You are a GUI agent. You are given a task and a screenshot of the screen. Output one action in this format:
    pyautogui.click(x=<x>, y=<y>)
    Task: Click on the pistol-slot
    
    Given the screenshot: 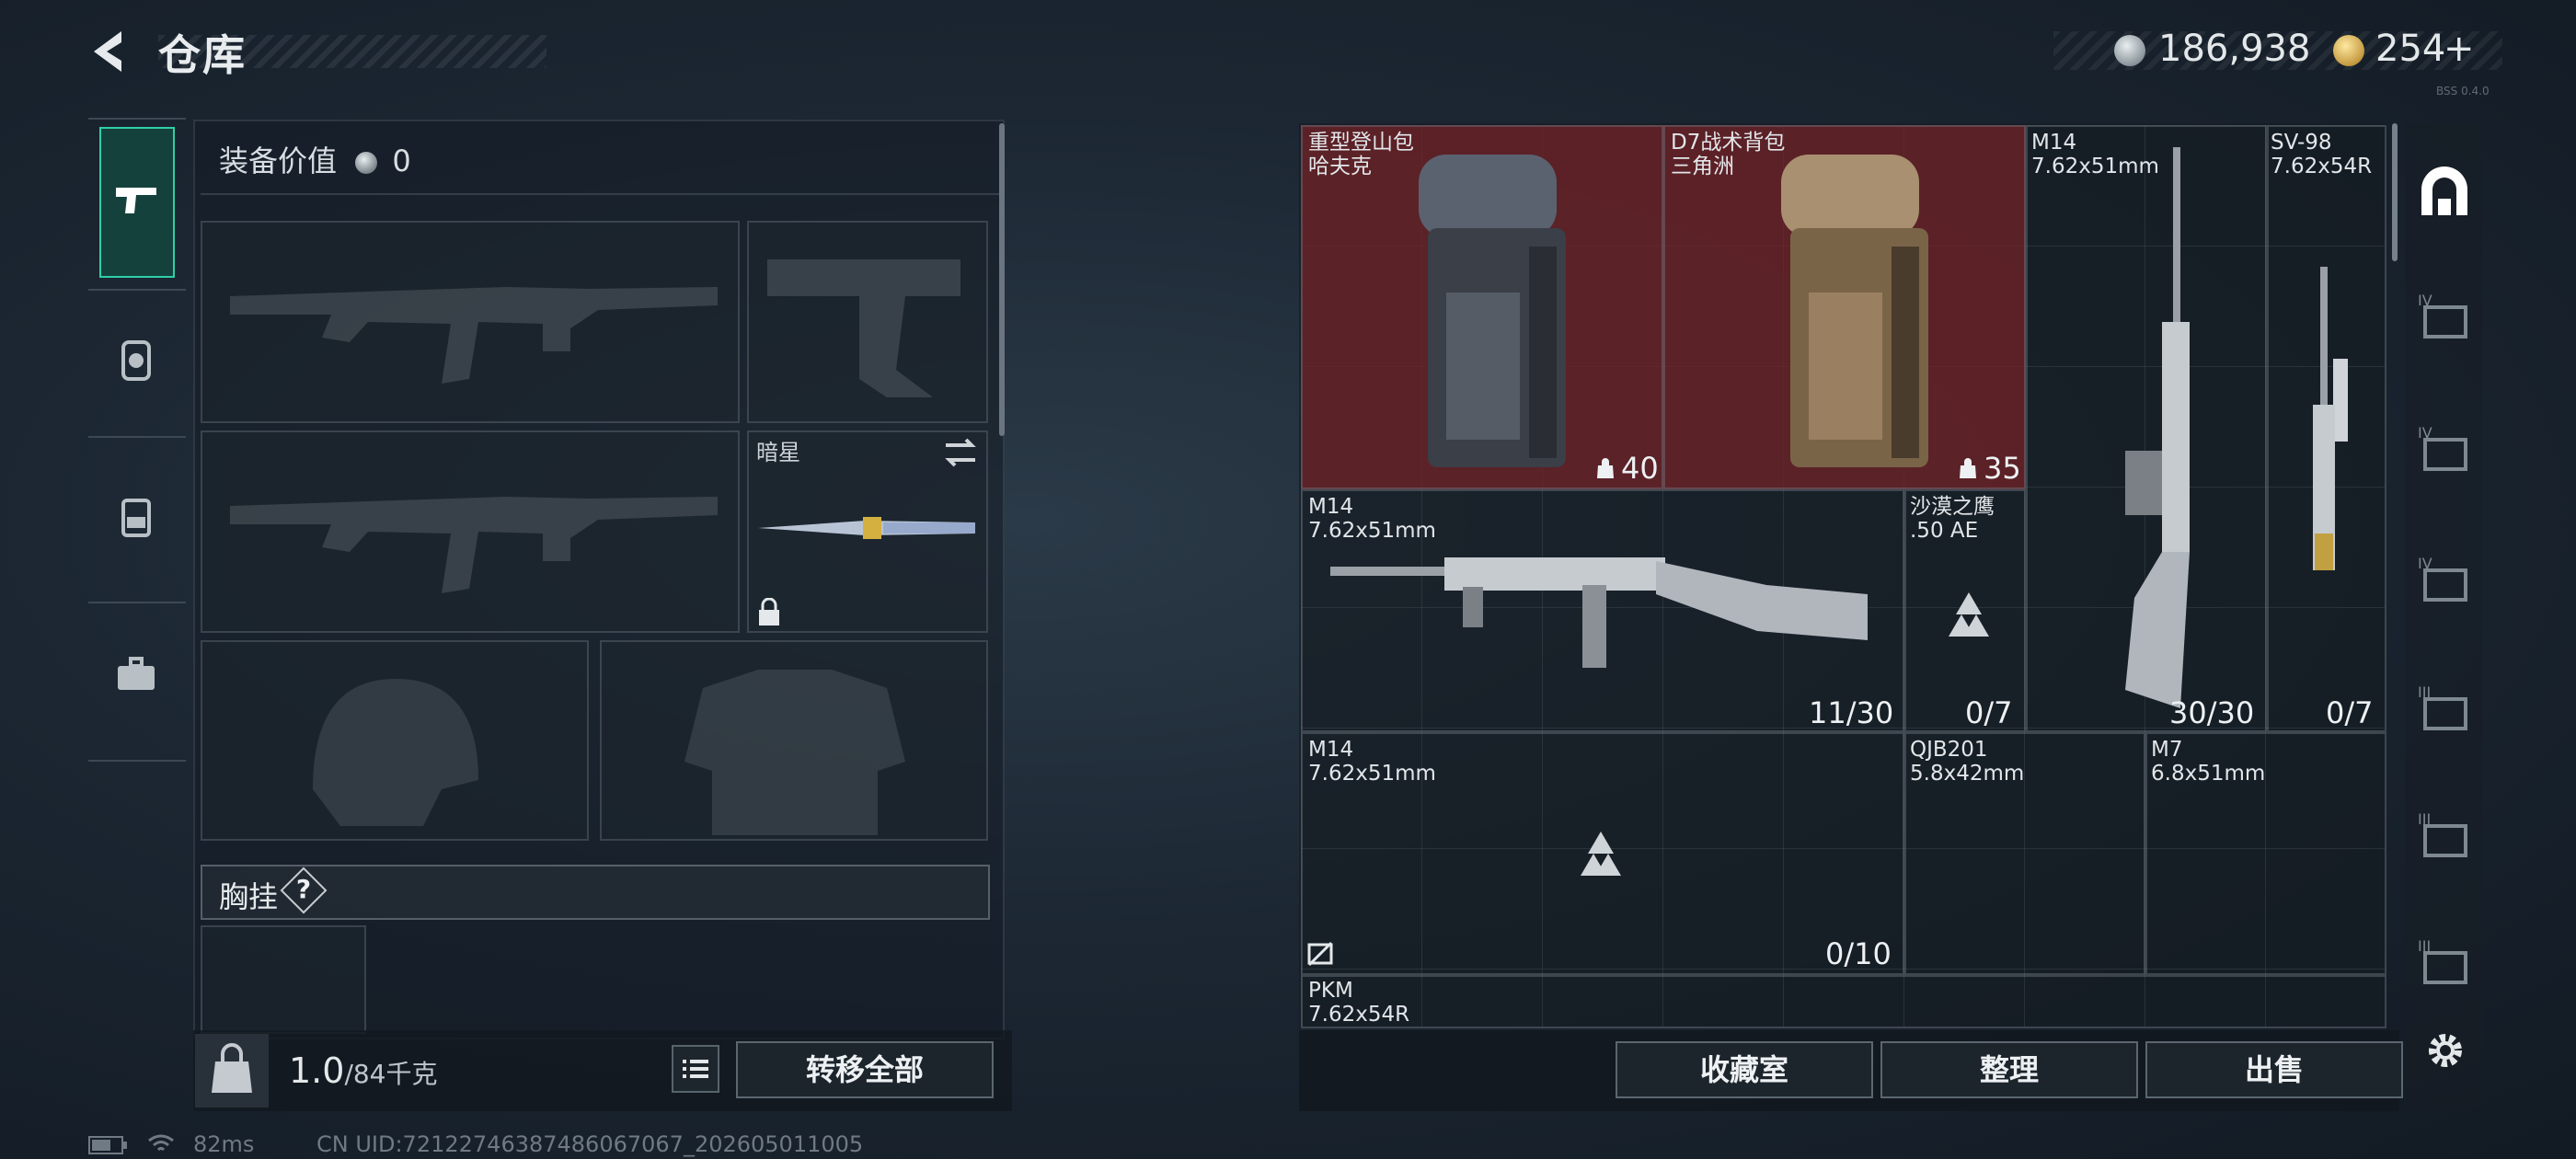 What is the action you would take?
    pyautogui.click(x=867, y=322)
    